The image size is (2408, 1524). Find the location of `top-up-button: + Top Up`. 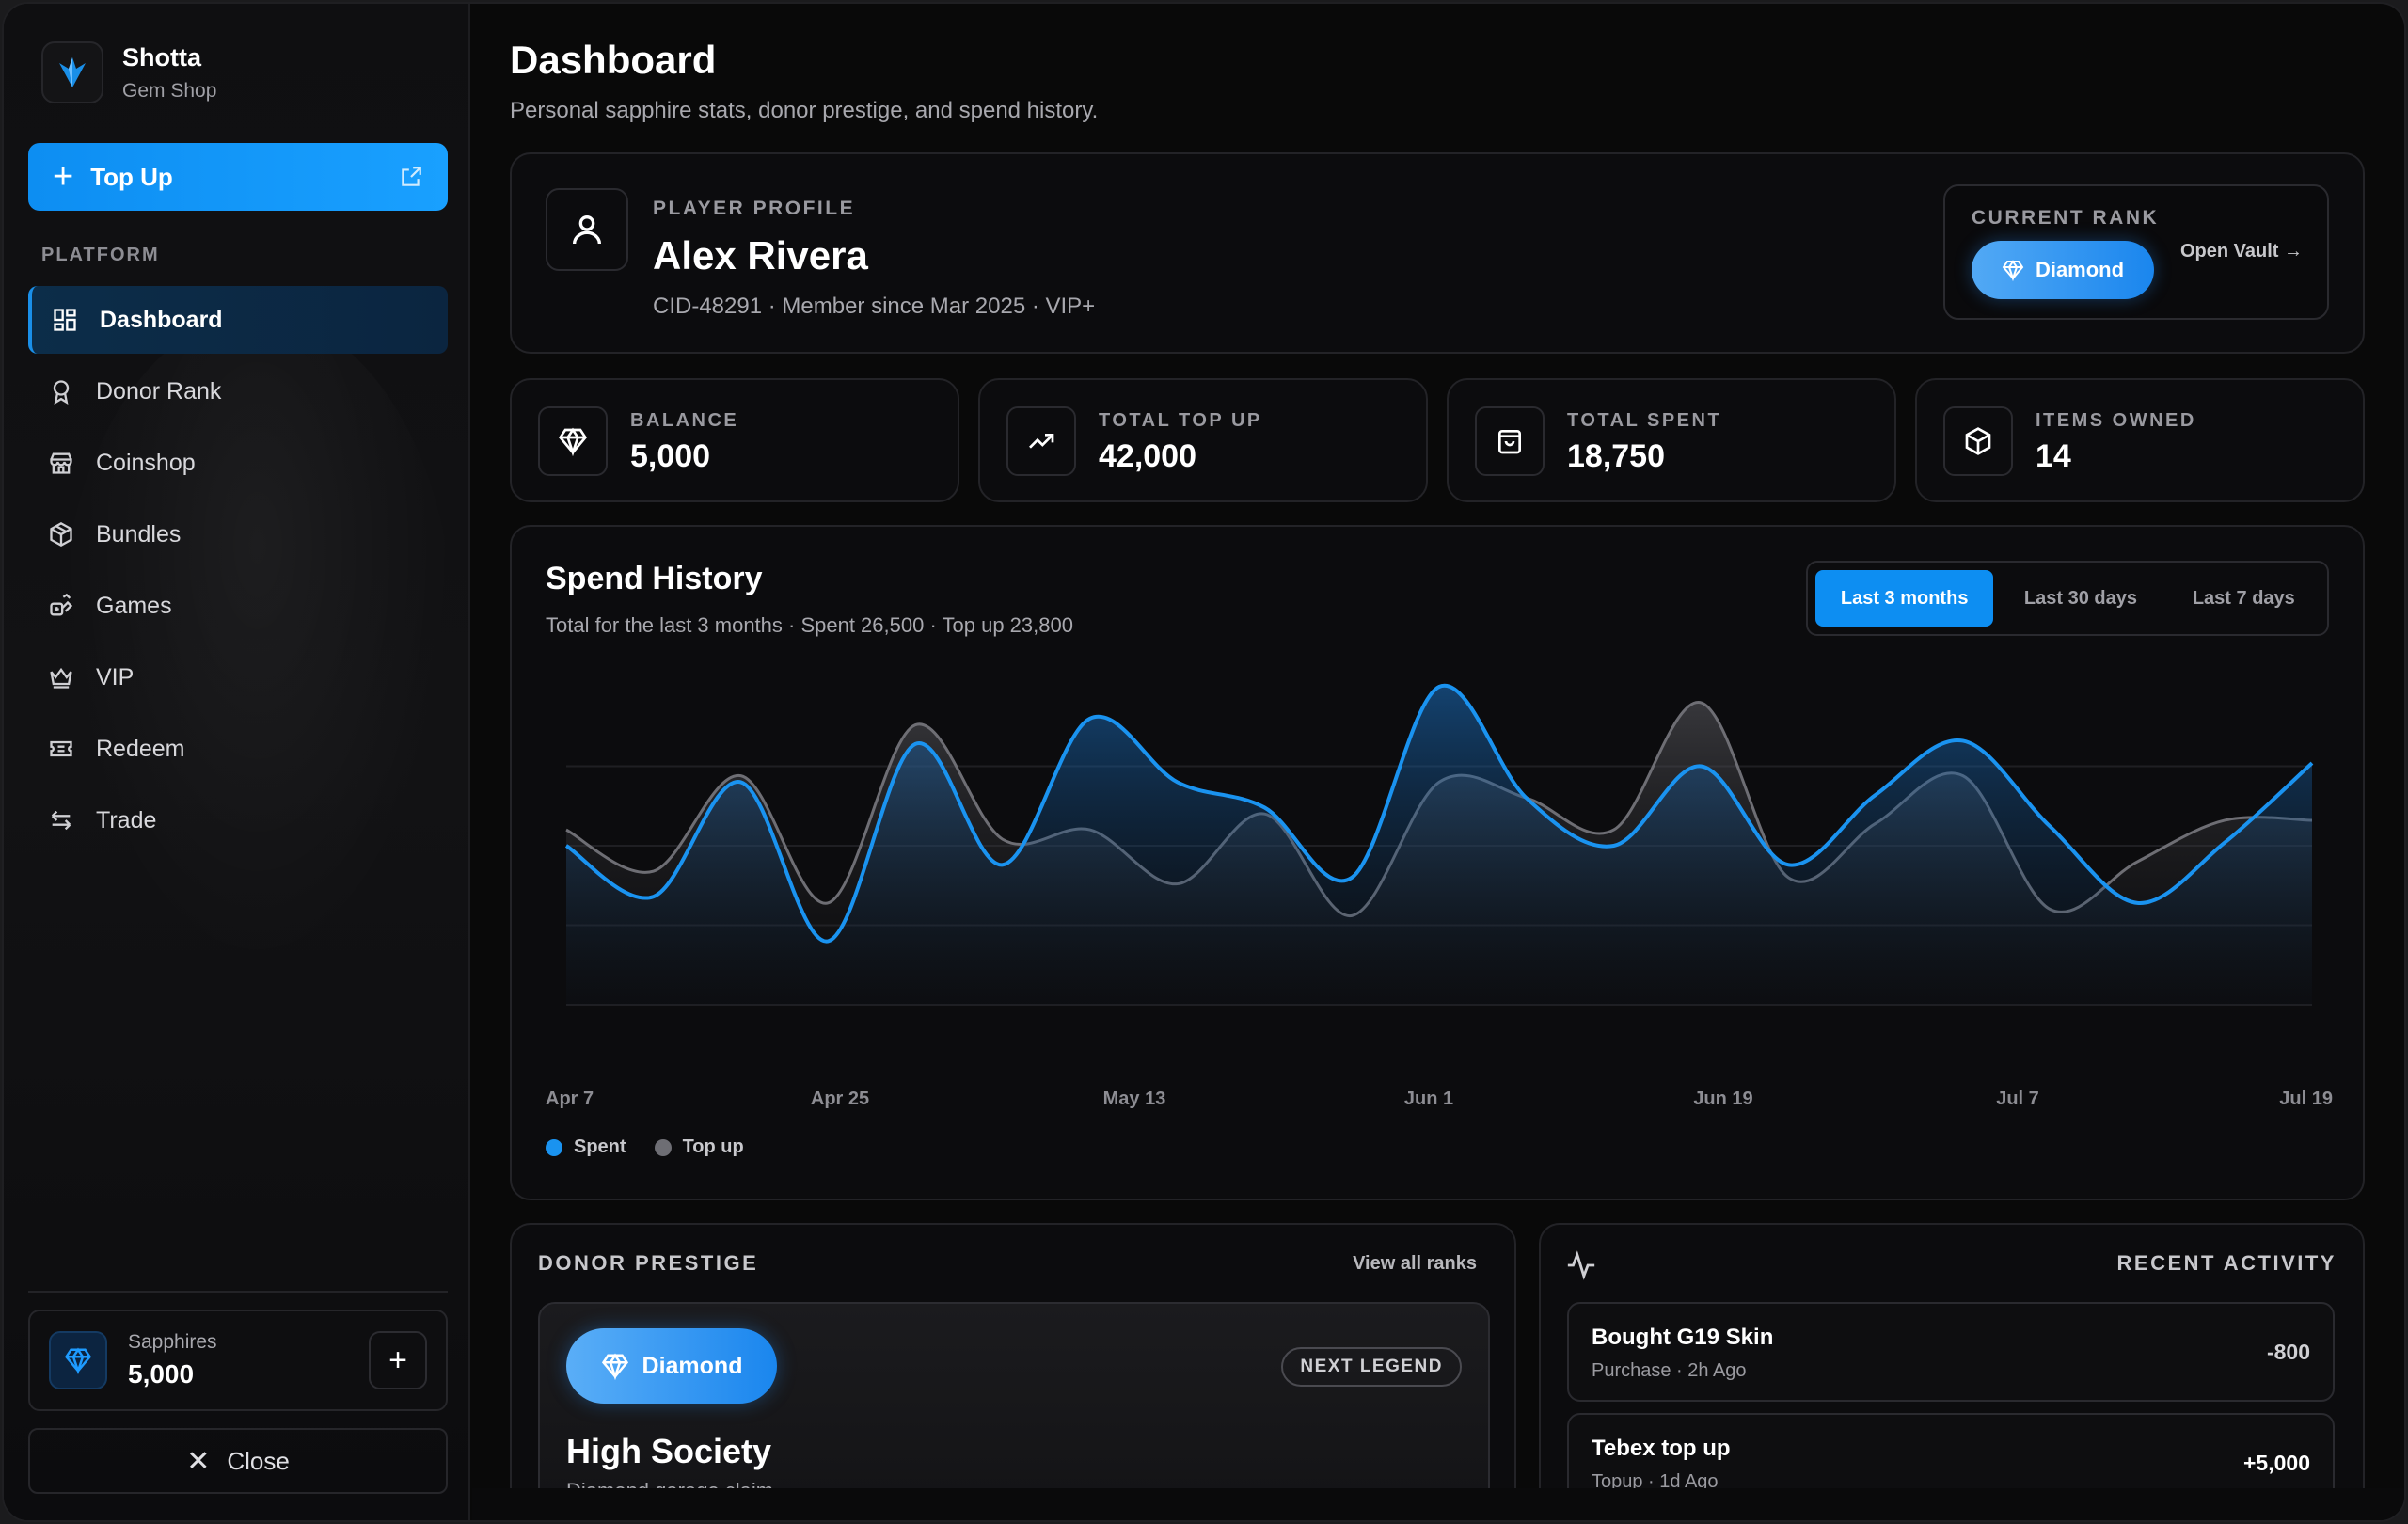

top-up-button: + Top Up is located at coordinates (238, 177).